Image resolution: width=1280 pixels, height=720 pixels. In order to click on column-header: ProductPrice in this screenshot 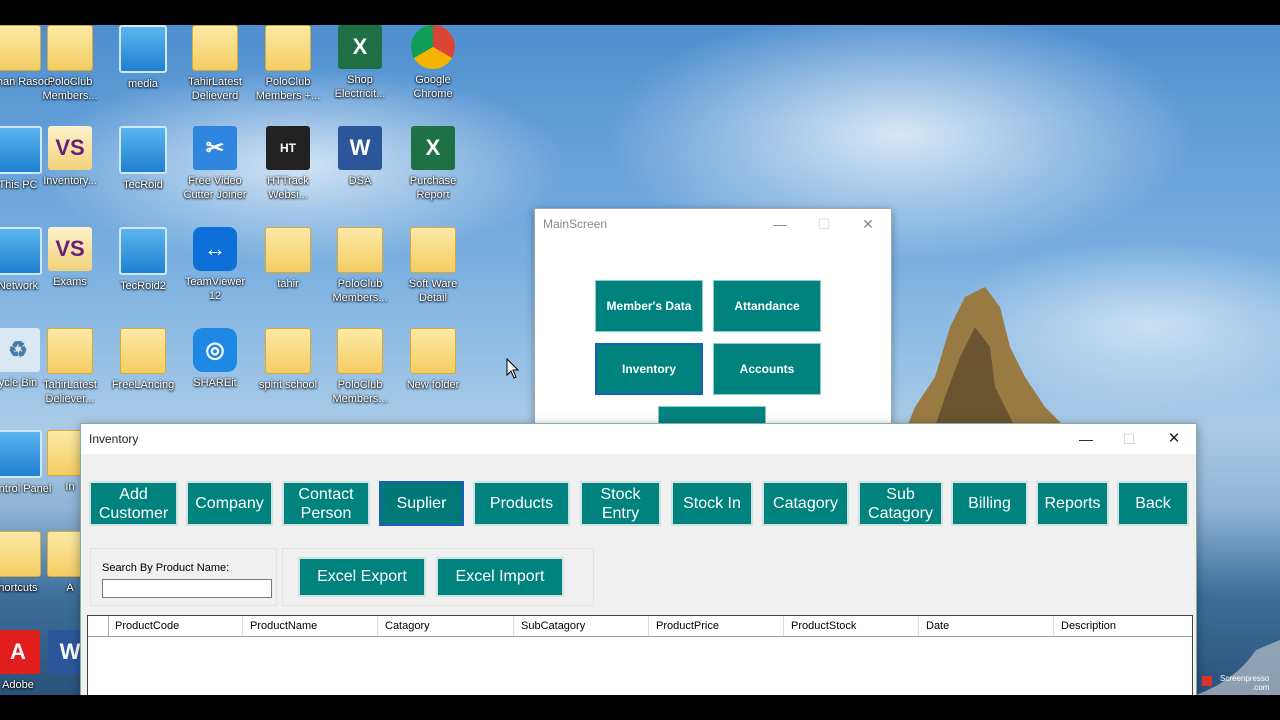, I will do `click(716, 626)`.